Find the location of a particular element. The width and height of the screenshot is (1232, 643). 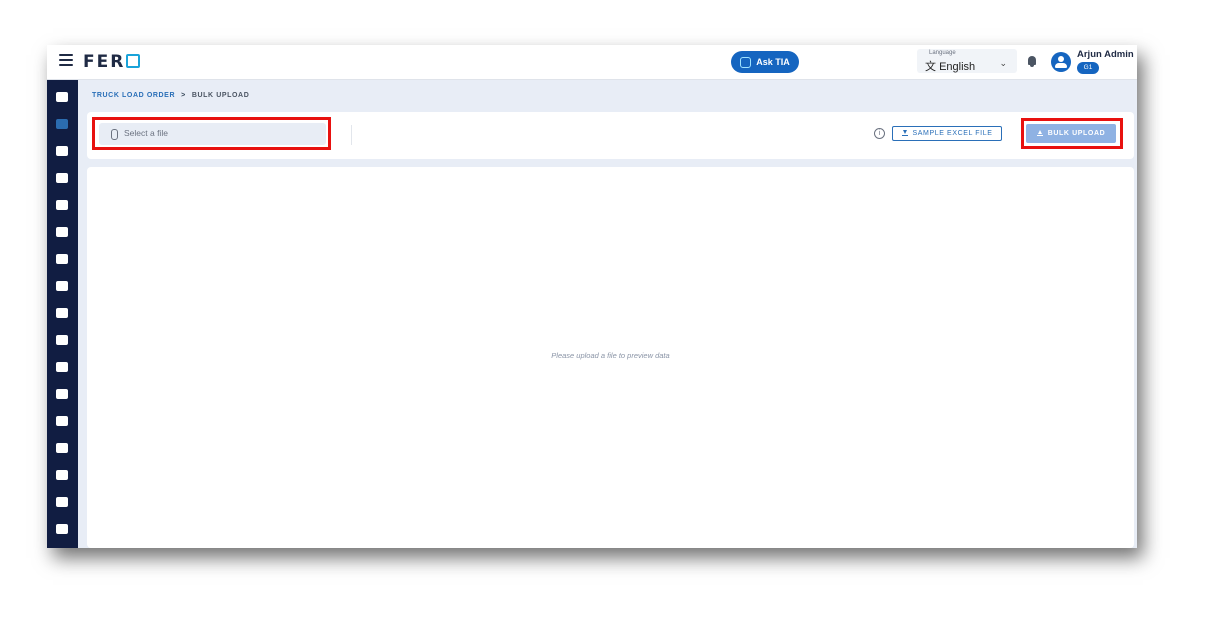

truck-icon is located at coordinates (62, 205).